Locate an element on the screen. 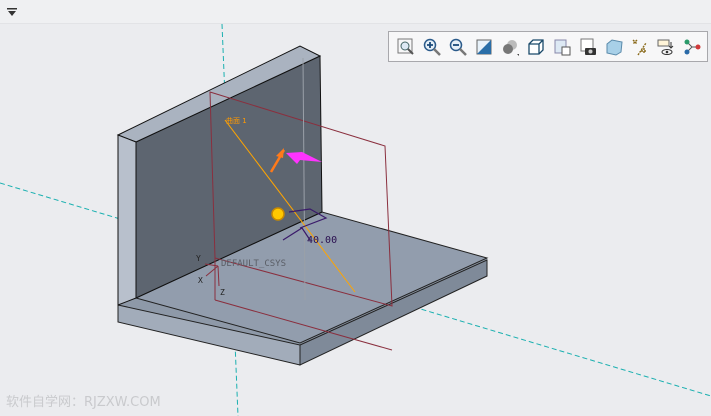  annotation-display-icon is located at coordinates (665, 47).